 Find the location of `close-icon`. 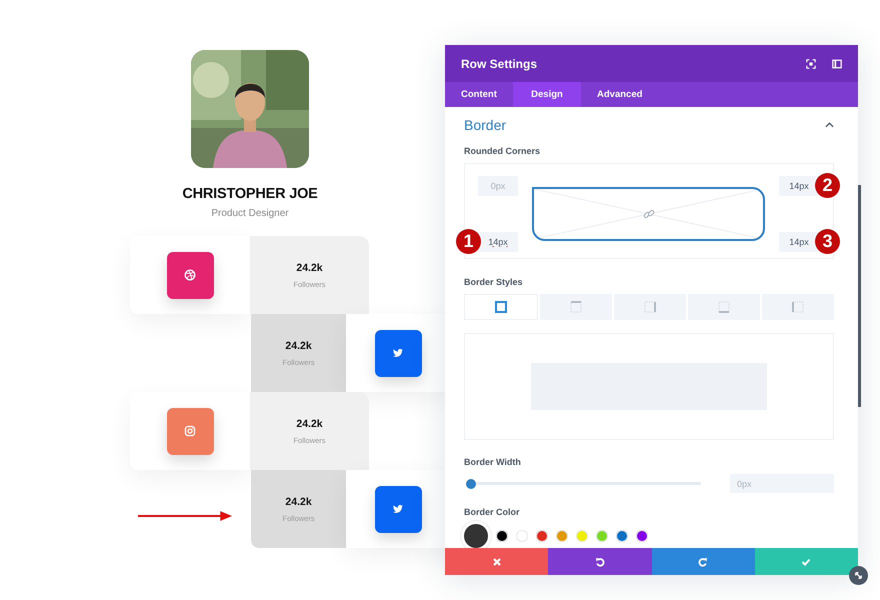

close-icon is located at coordinates (497, 561).